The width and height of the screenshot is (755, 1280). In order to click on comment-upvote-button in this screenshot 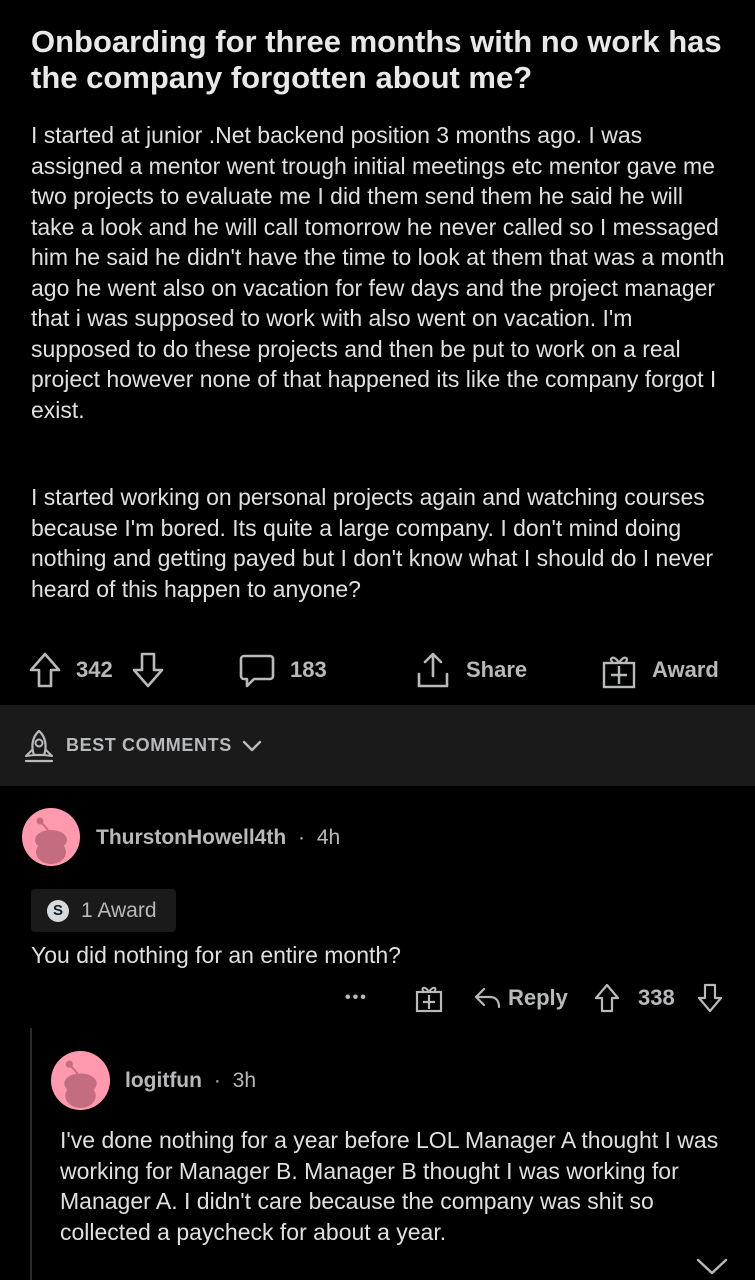, I will do `click(607, 998)`.